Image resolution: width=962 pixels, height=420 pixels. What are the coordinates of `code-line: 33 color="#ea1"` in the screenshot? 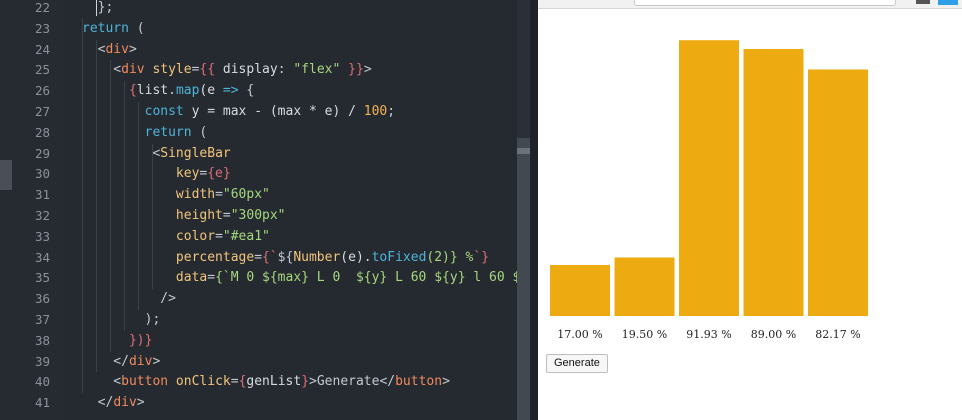 It's located at (269, 237).